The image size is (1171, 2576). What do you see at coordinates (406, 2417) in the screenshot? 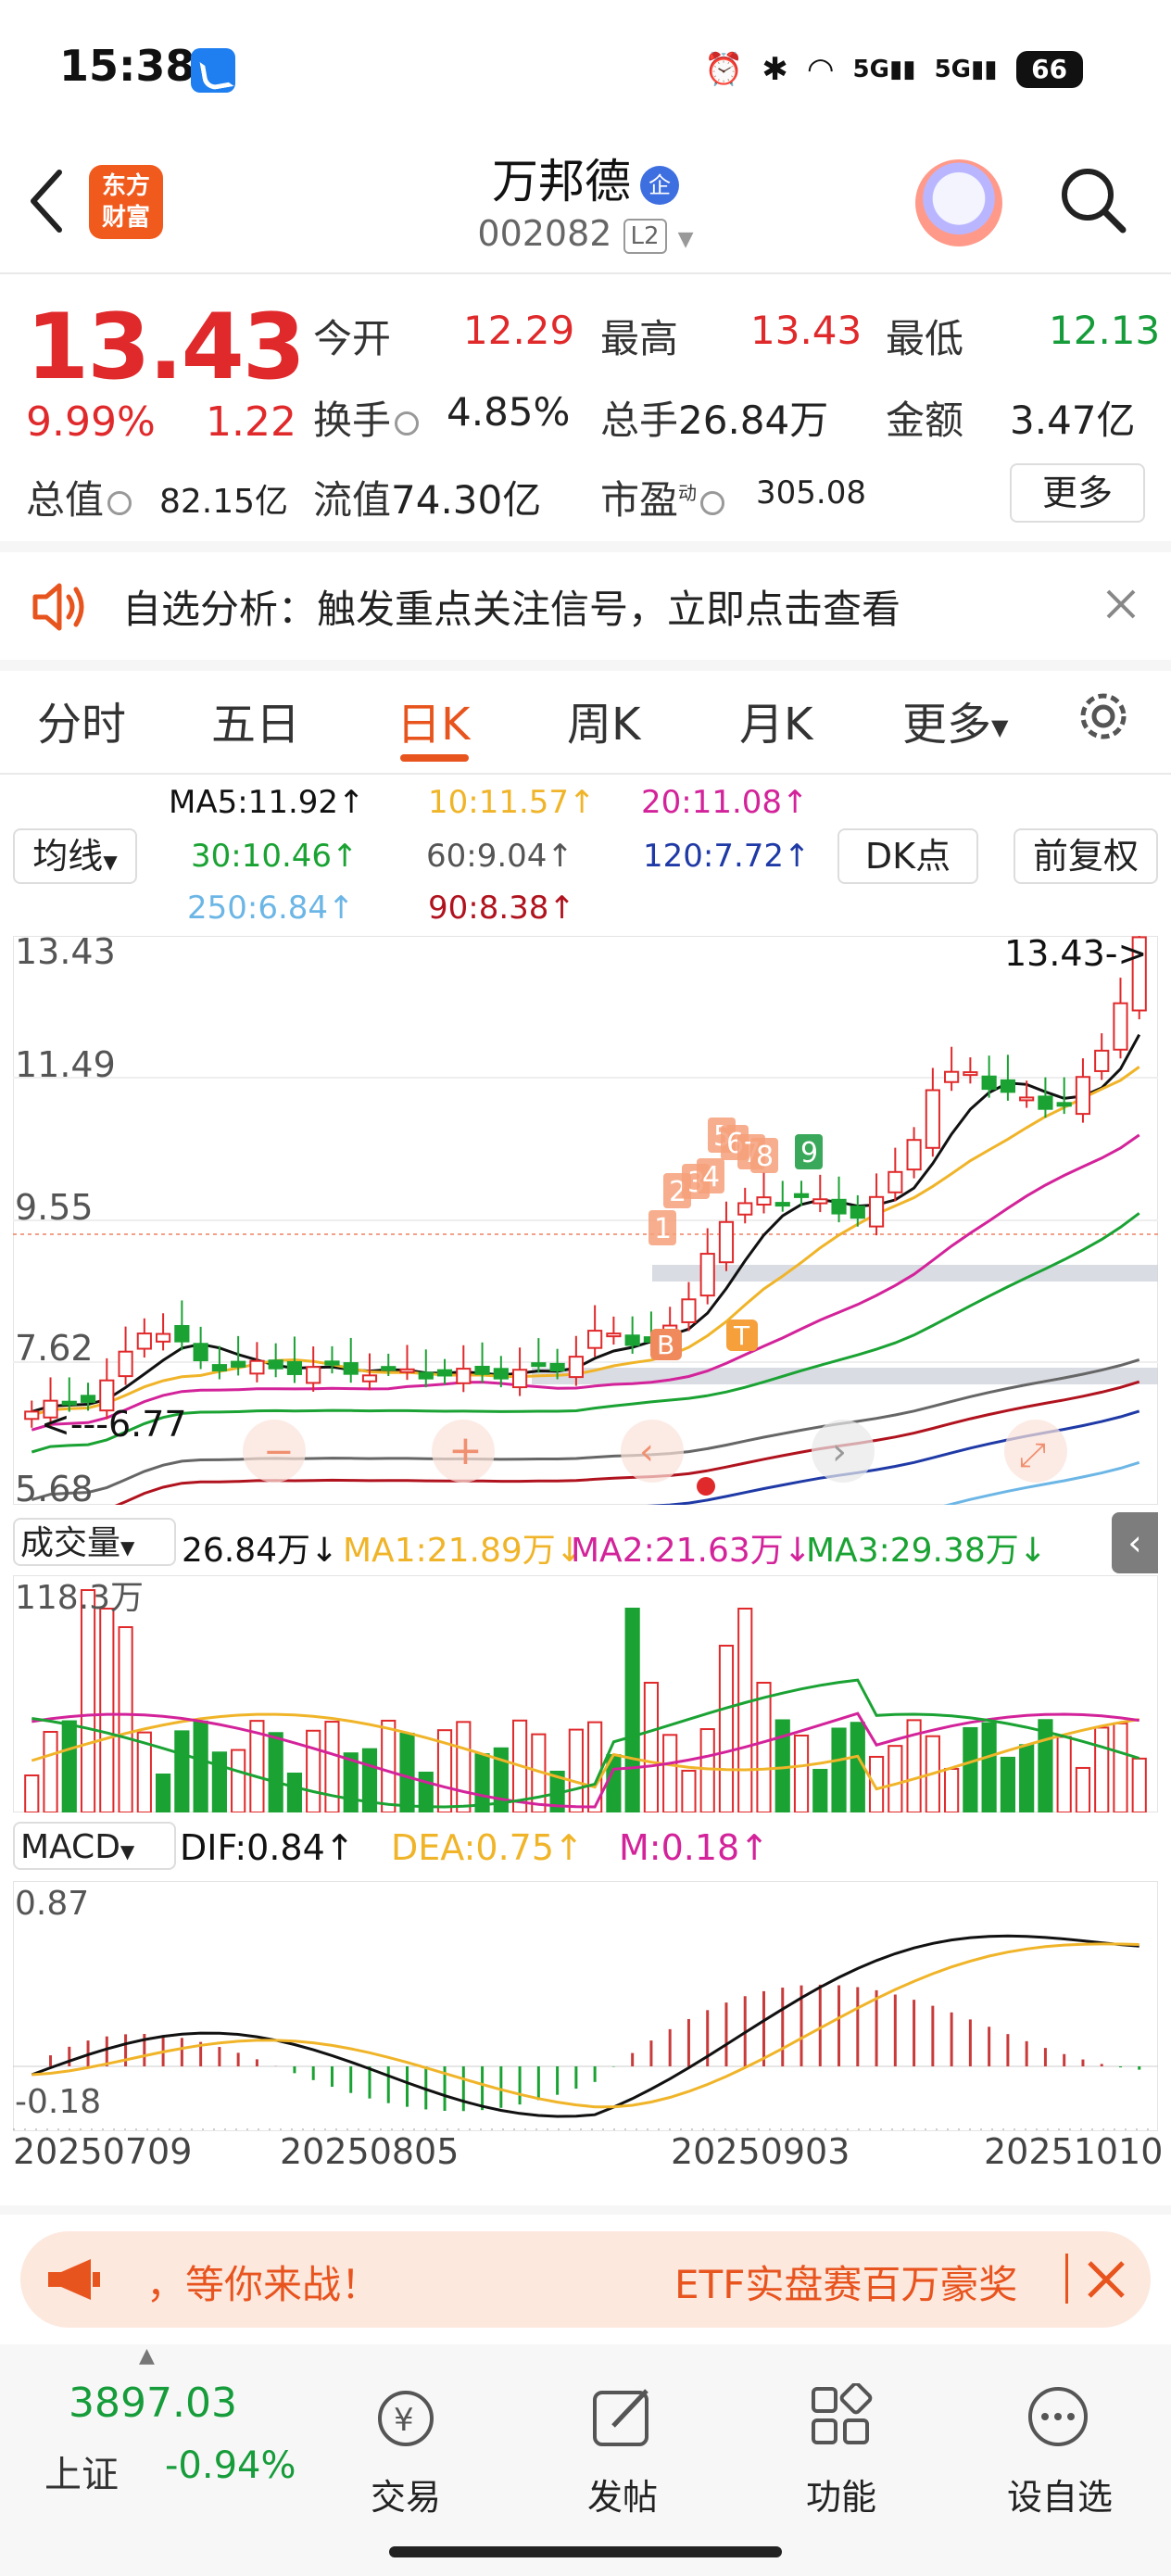
I see `trade-yen-icon: ¥` at bounding box center [406, 2417].